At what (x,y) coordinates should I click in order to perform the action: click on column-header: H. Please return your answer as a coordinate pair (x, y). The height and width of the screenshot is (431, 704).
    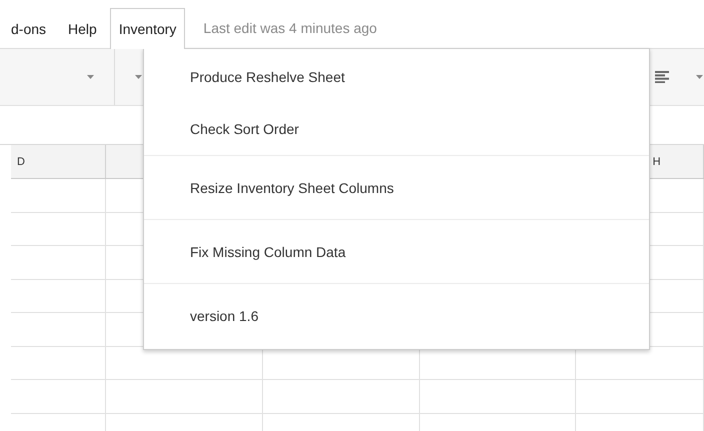
    Looking at the image, I should click on (656, 162).